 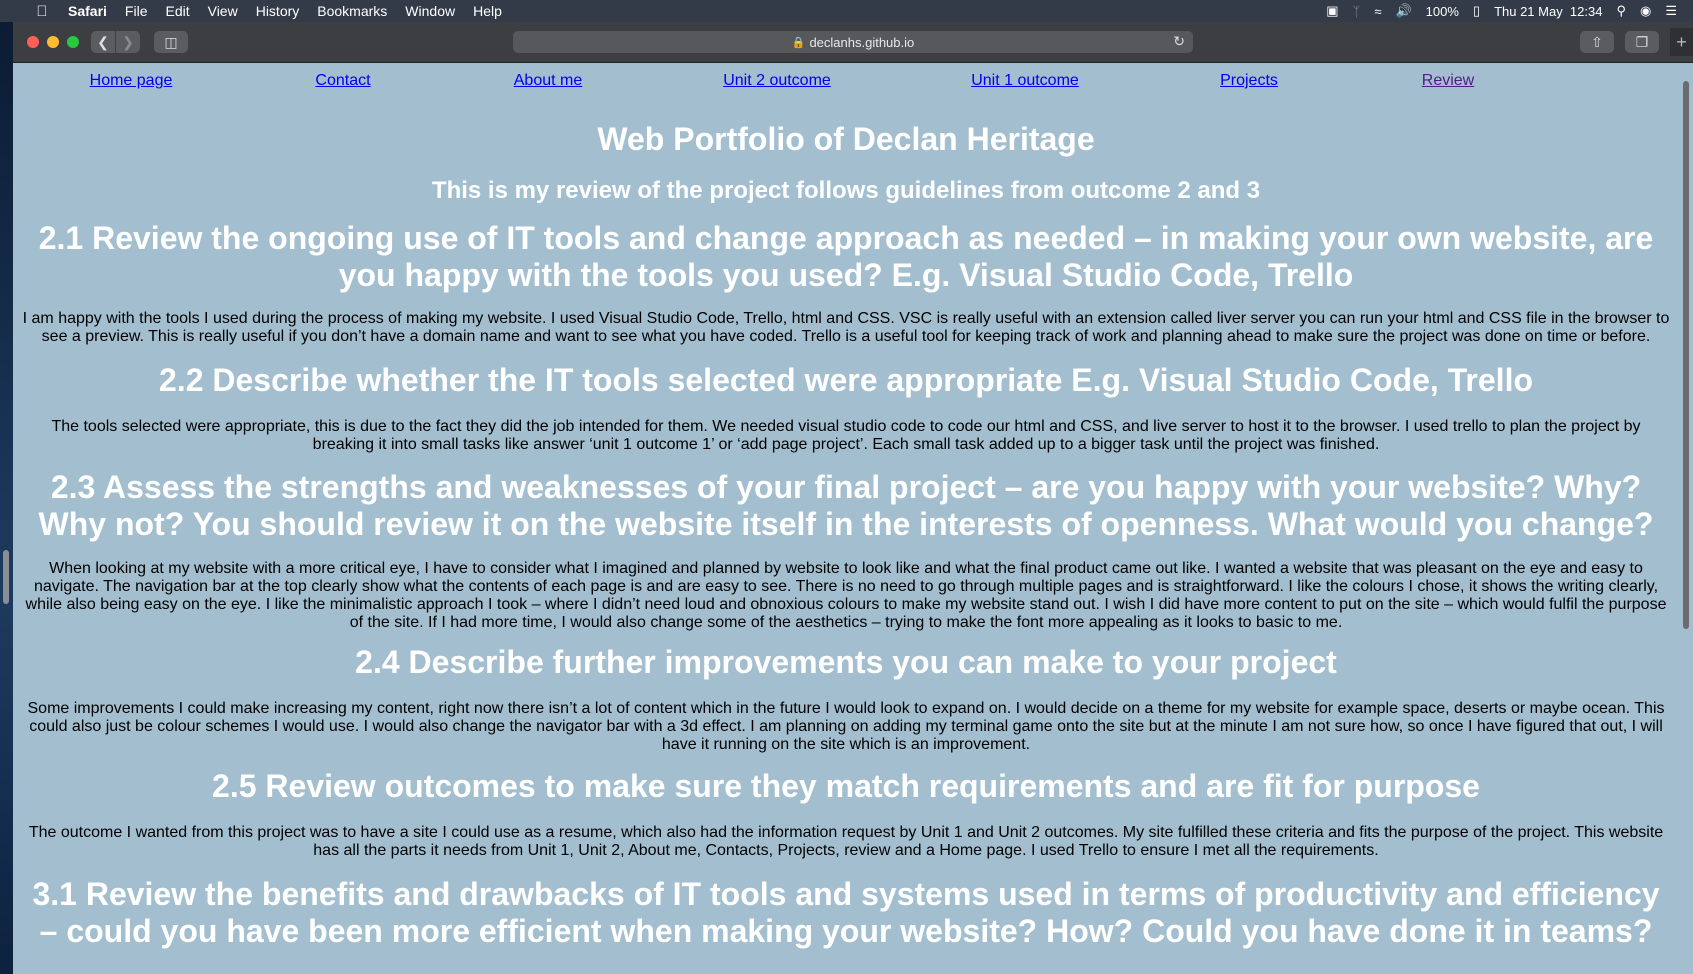 I want to click on nav-link-unit-2-outcome: Unit 2 outcome, so click(x=777, y=81).